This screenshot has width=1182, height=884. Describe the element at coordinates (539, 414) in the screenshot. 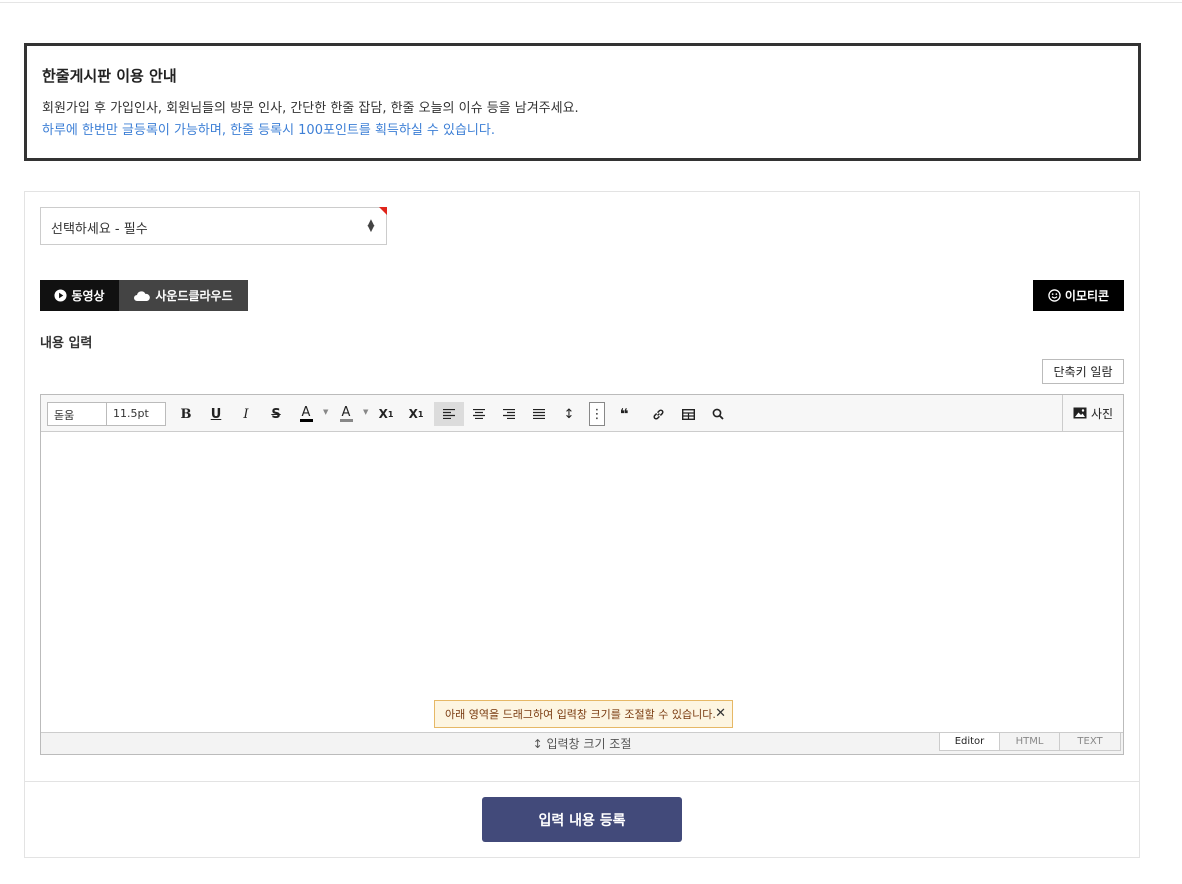

I see `align-justify-icon` at that location.